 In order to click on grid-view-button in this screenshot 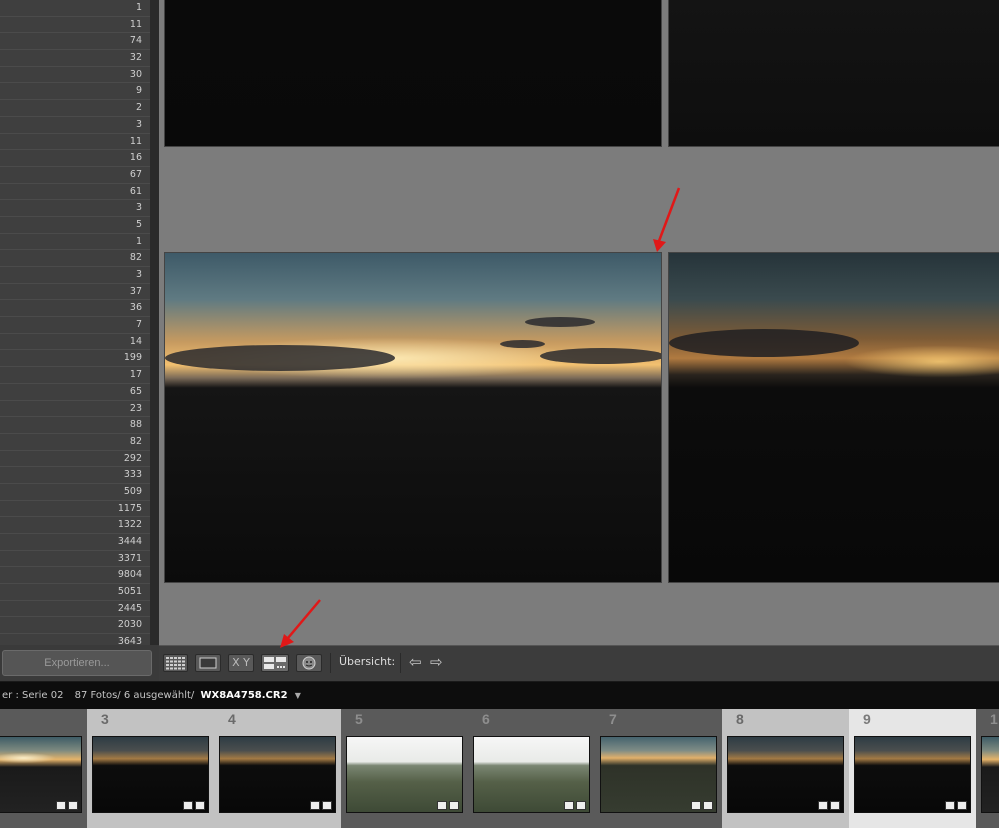, I will do `click(175, 663)`.